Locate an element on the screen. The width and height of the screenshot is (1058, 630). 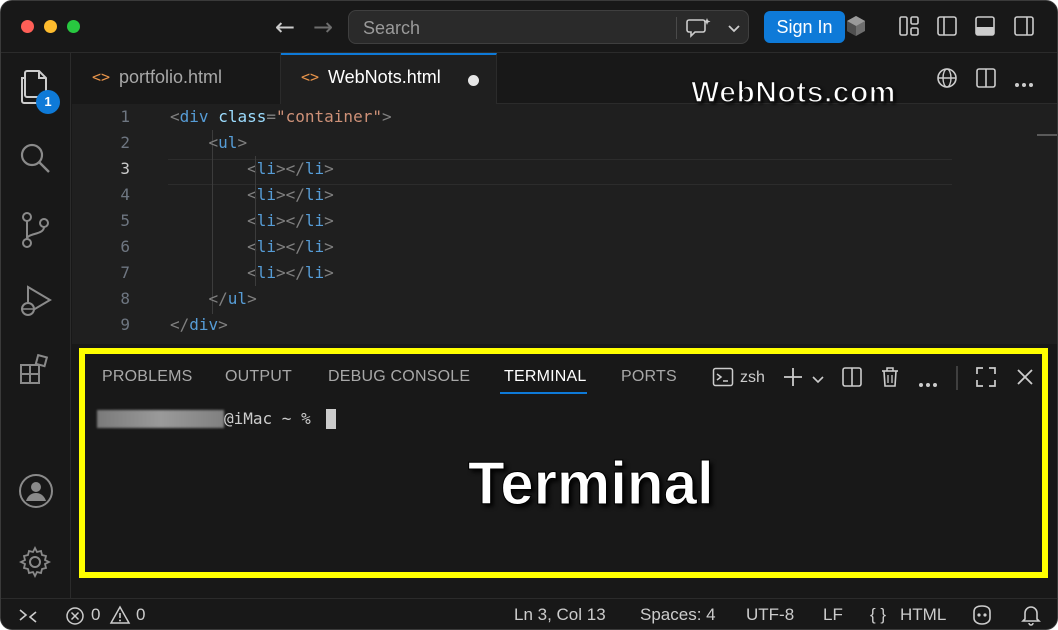
title-bar: ← → Search Sign In is located at coordinates (529, 27).